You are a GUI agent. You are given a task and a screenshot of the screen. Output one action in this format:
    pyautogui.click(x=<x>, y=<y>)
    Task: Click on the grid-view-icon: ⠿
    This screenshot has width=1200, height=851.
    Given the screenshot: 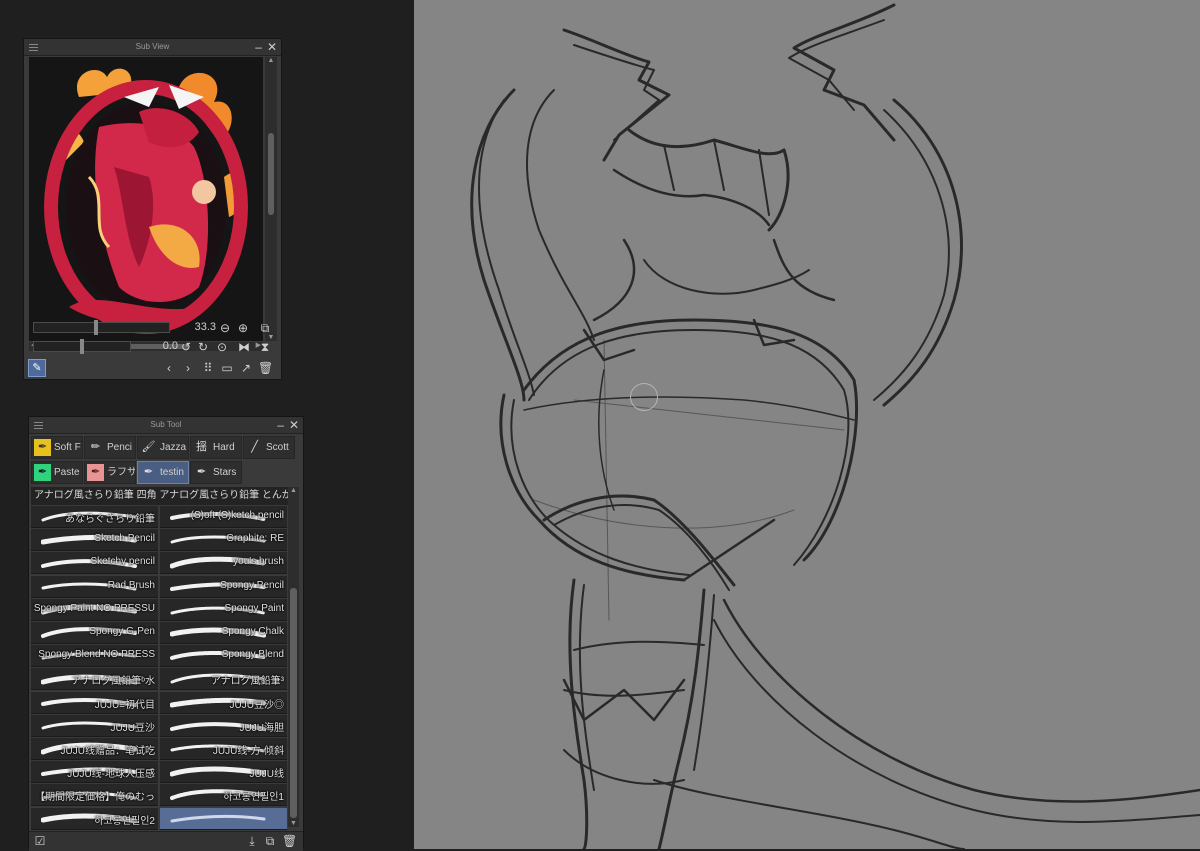 What is the action you would take?
    pyautogui.click(x=208, y=368)
    